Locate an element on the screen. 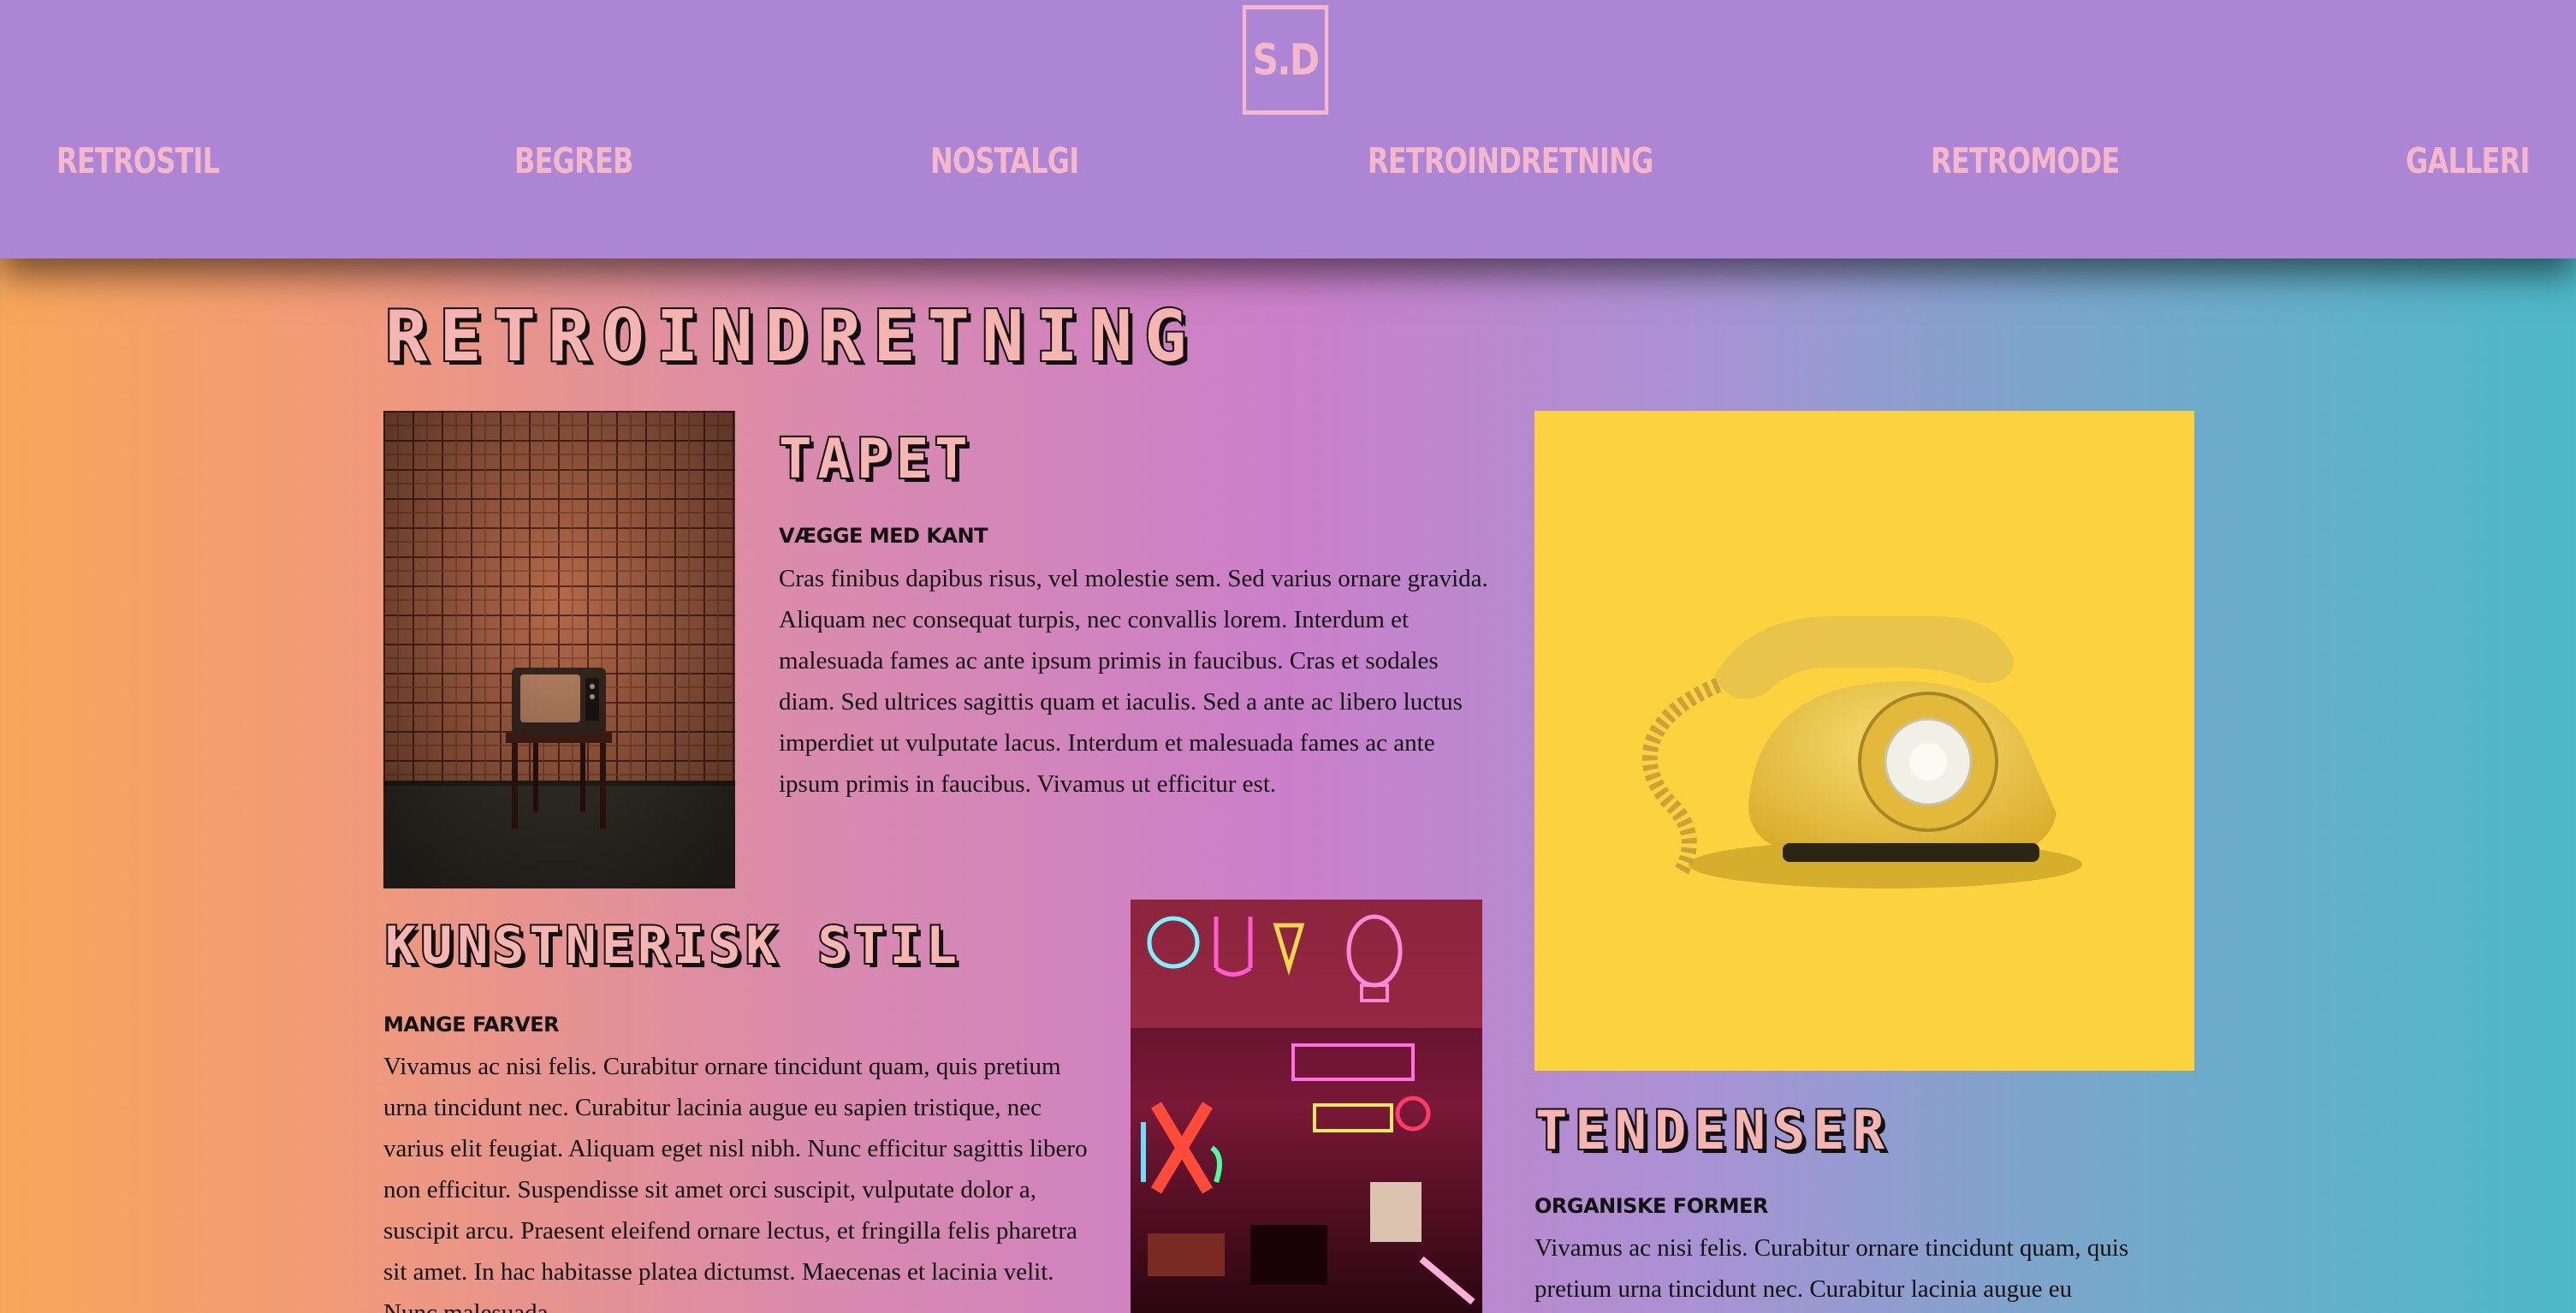  yellow-phone-image is located at coordinates (1864, 741).